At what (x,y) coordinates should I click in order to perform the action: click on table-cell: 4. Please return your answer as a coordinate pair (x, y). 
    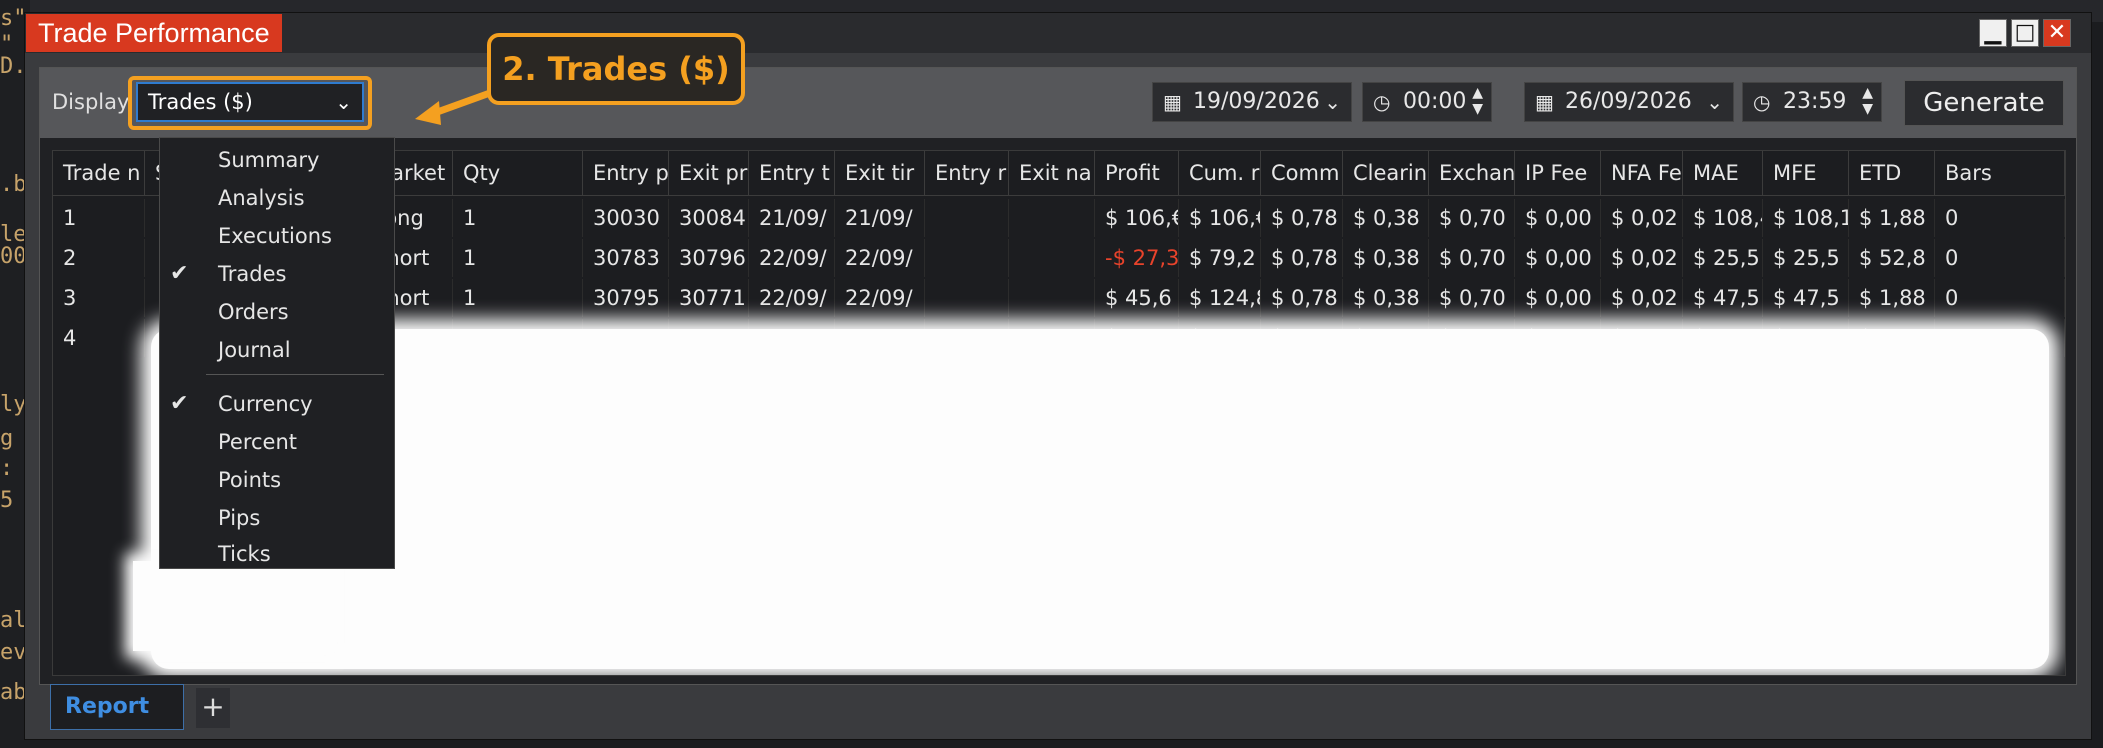
    Looking at the image, I should click on (99, 338).